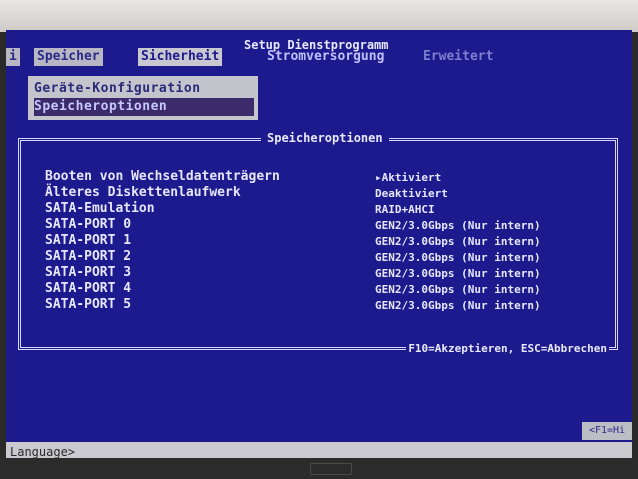 This screenshot has height=479, width=638. Describe the element at coordinates (319, 16) in the screenshot. I see `monitor-bezel-top` at that location.